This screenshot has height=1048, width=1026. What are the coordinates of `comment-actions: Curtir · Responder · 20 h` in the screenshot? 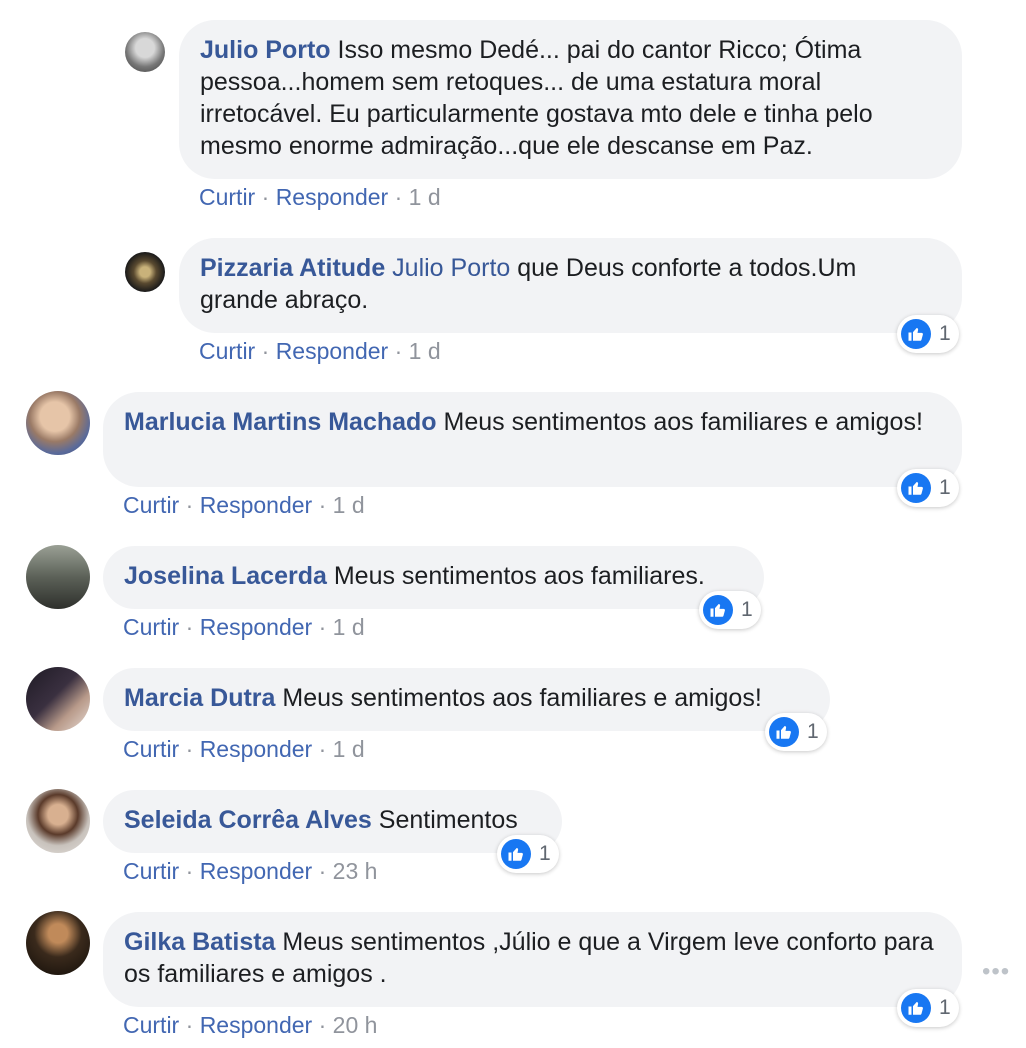 It's located at (250, 1025).